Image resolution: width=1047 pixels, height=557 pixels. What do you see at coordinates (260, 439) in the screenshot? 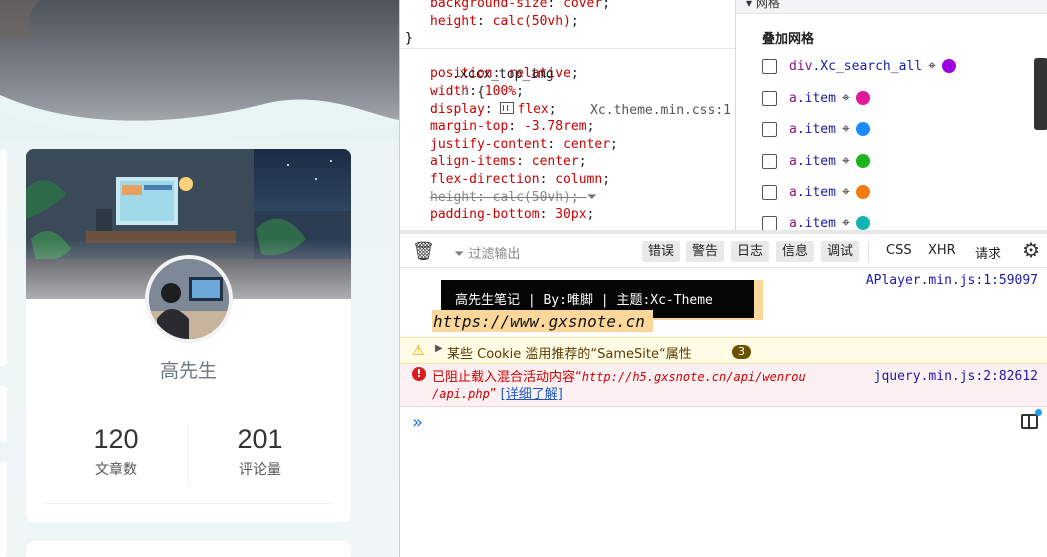
I see `stat-comments-value: 201` at bounding box center [260, 439].